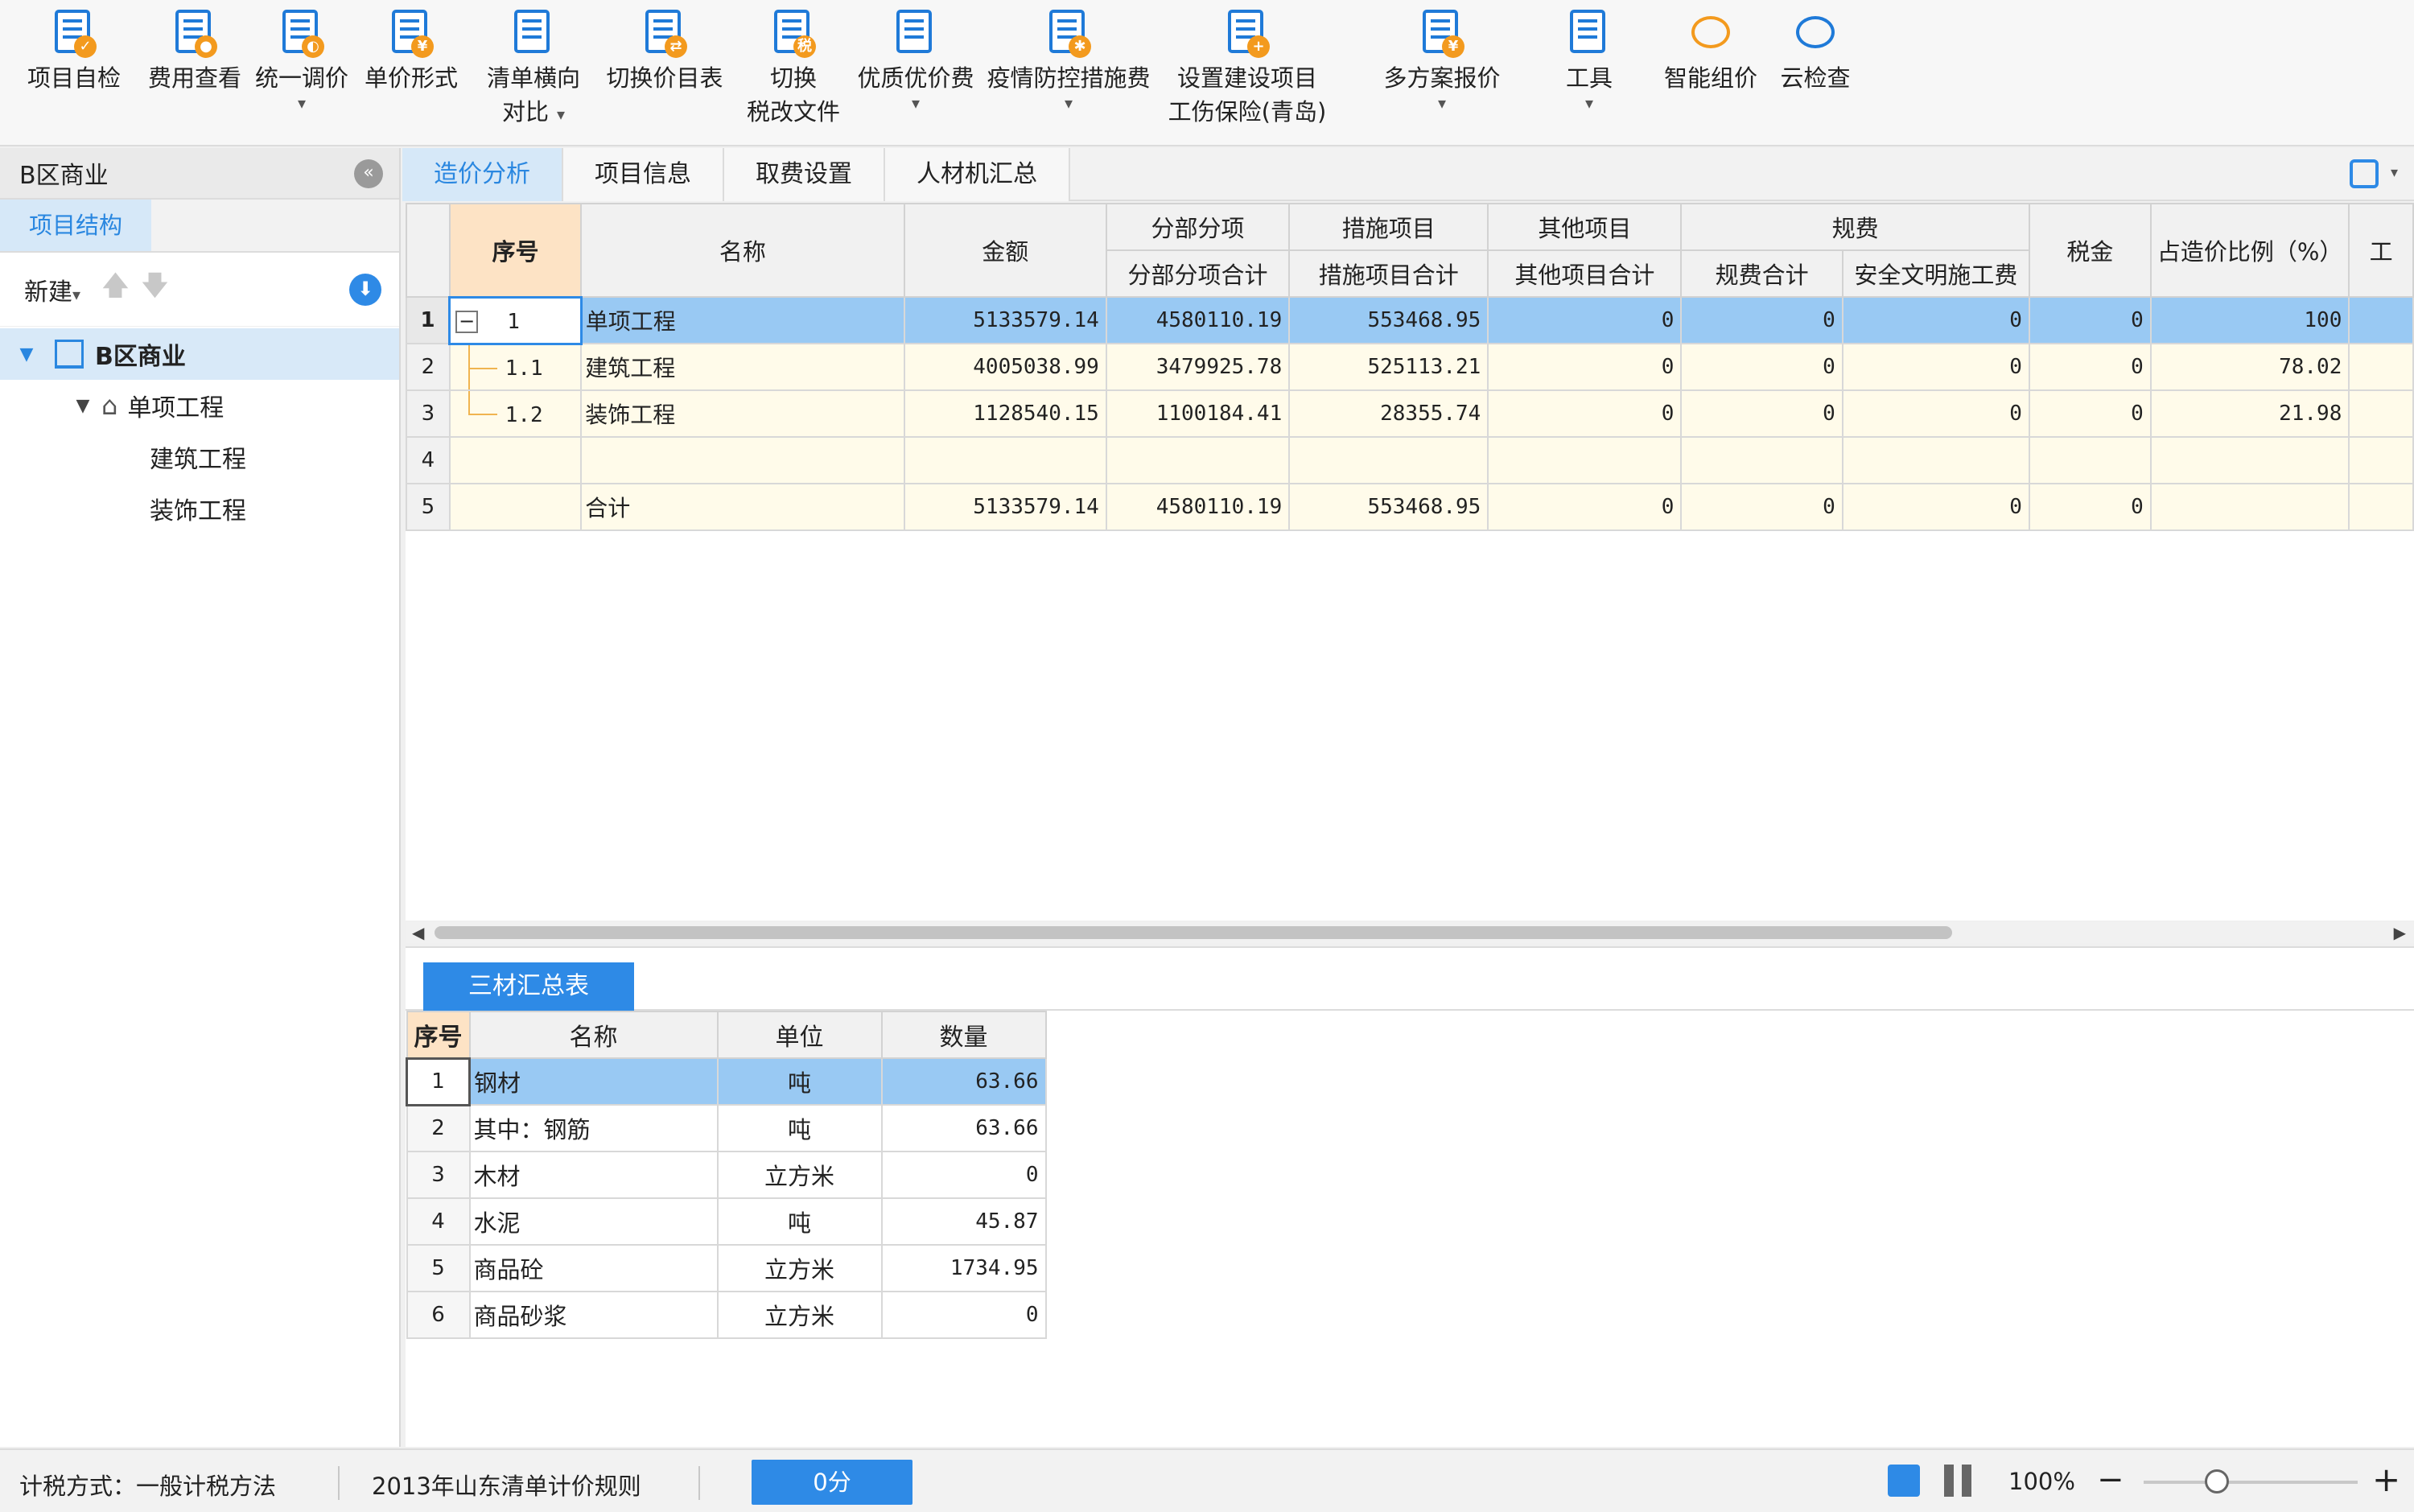 The width and height of the screenshot is (2414, 1512). Describe the element at coordinates (963, 1268) in the screenshot. I see `quantity-cell: 1734.95` at that location.